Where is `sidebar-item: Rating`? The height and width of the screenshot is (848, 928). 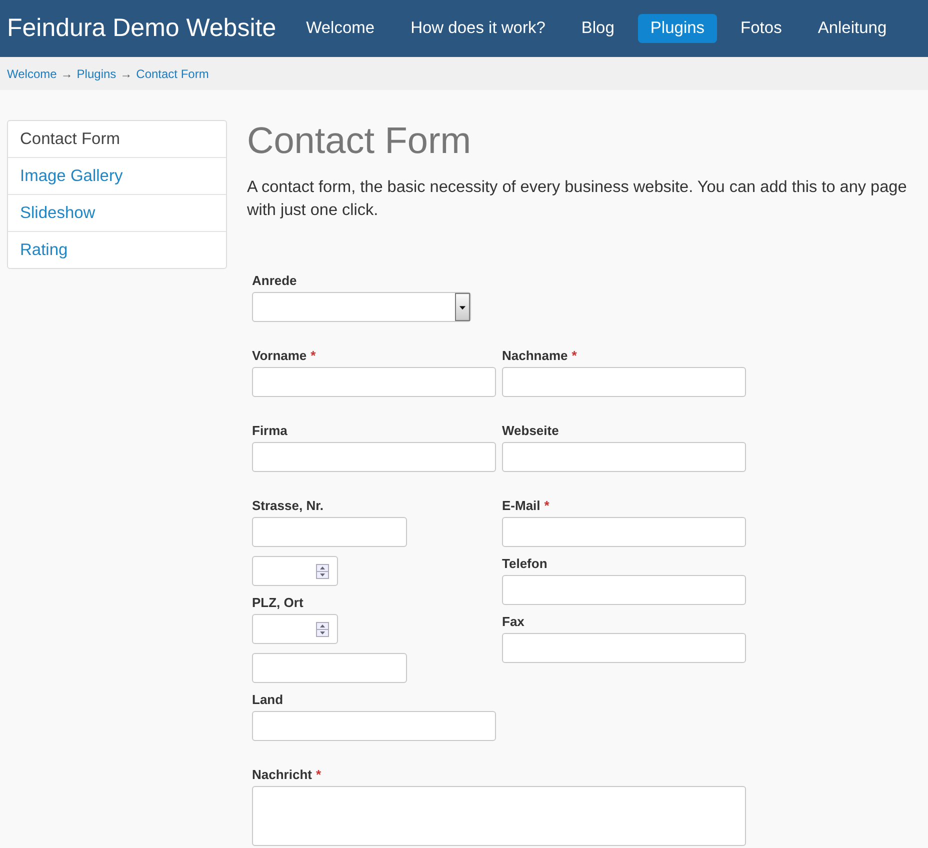
sidebar-item: Rating is located at coordinates (117, 249).